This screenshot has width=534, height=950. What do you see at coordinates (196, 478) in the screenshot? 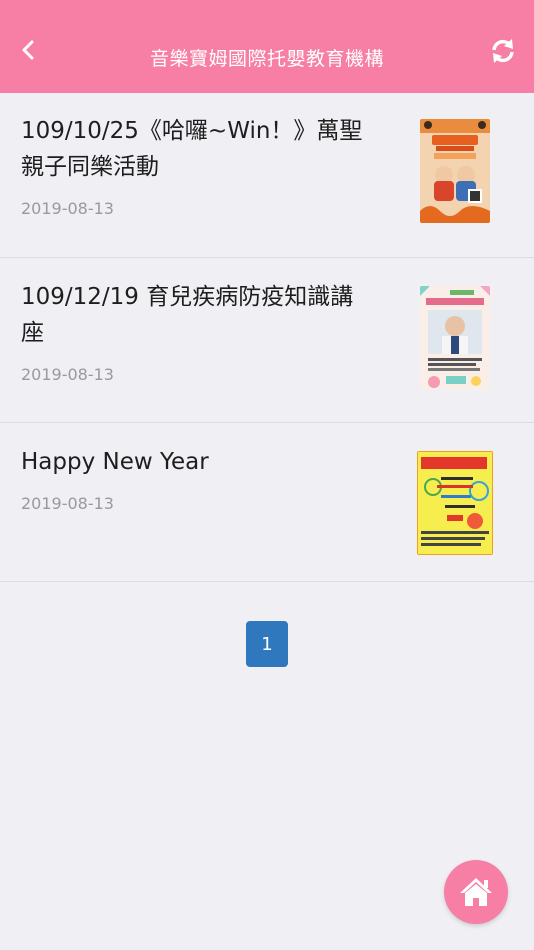
I see `list-item-text: Happy New Year 2019-08-13` at bounding box center [196, 478].